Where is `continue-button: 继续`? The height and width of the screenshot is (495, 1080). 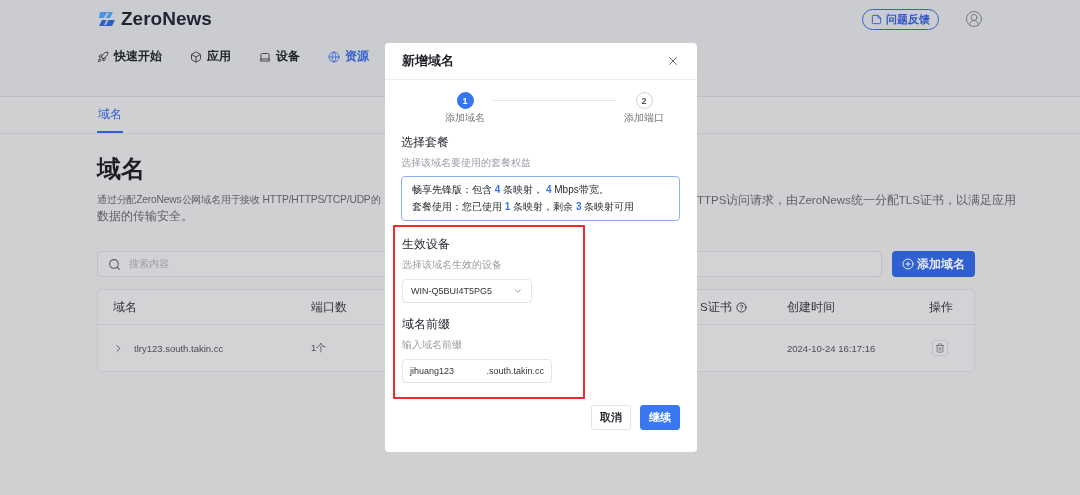
continue-button: 继续 is located at coordinates (660, 417).